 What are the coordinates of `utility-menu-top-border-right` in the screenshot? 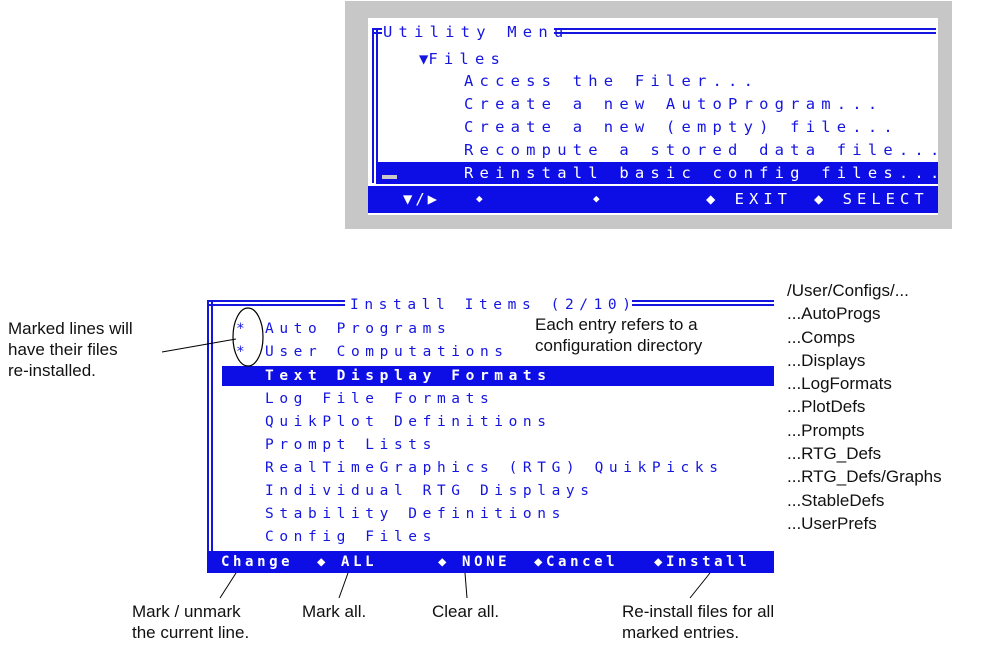 It's located at (745, 31).